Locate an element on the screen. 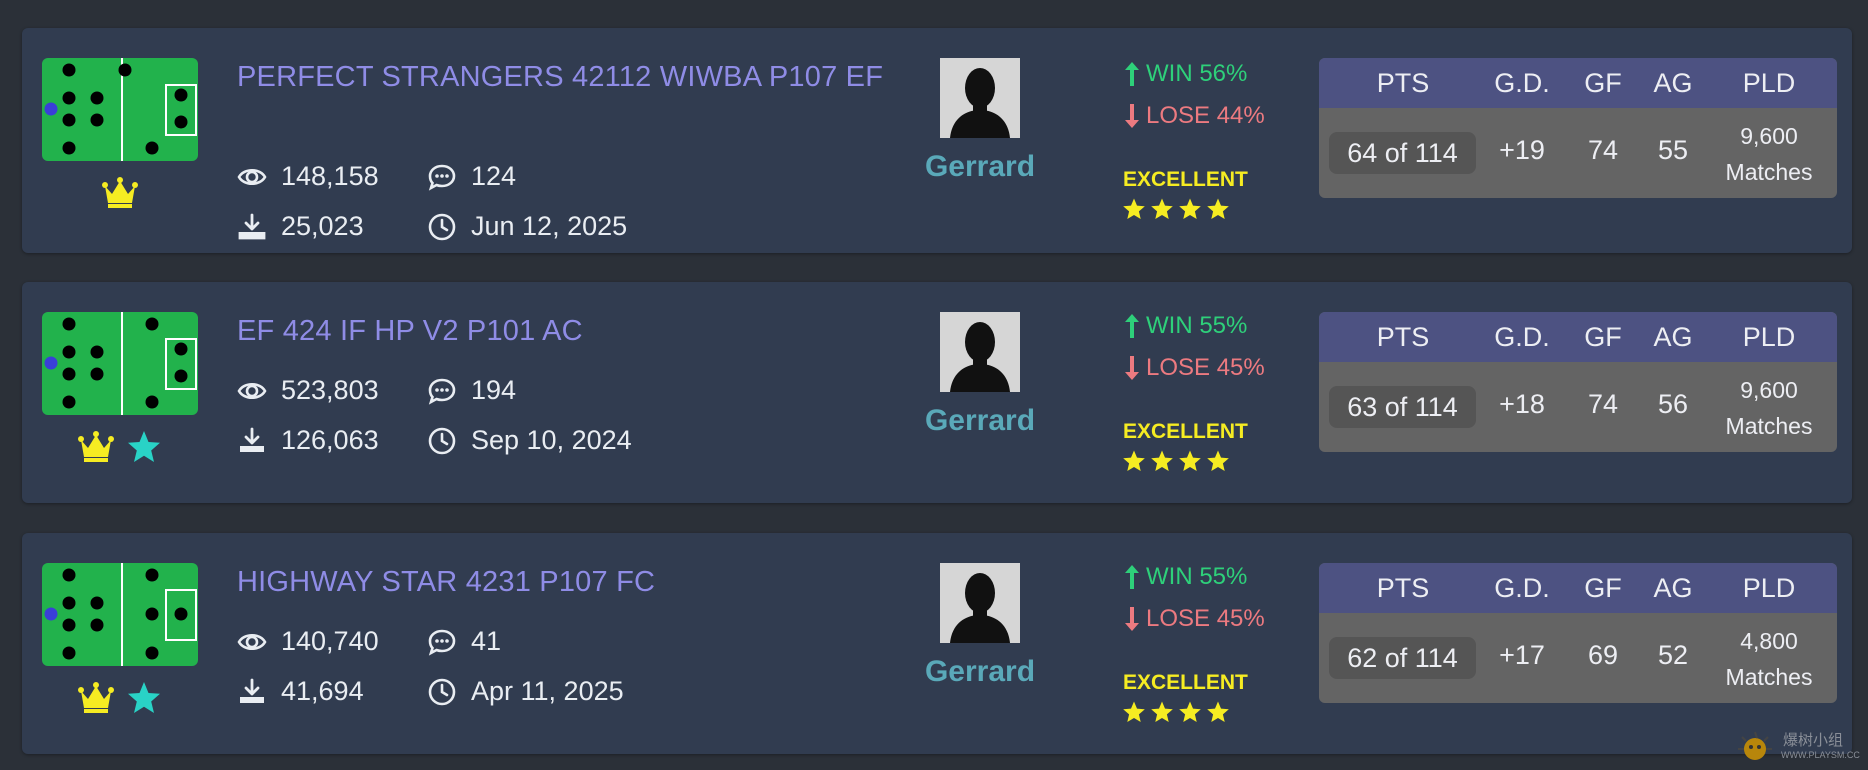 Image resolution: width=1868 pixels, height=770 pixels. watermark-url: WWW.PLAYSM.CC is located at coordinates (1820, 755).